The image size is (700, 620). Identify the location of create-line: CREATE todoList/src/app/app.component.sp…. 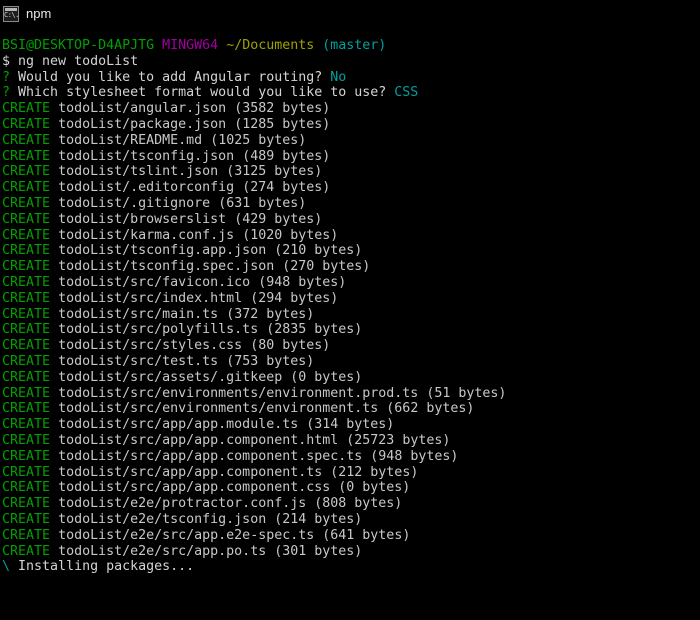
(351, 457).